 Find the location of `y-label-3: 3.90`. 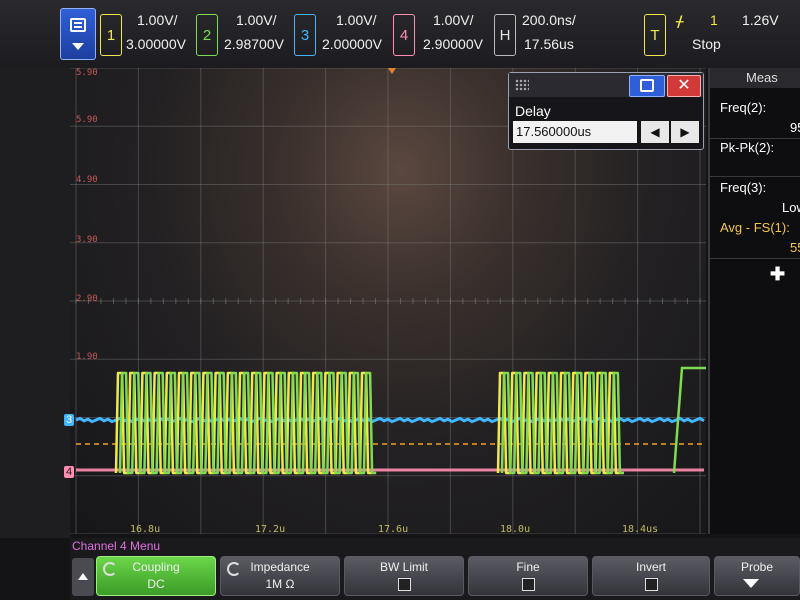

y-label-3: 3.90 is located at coordinates (87, 240).